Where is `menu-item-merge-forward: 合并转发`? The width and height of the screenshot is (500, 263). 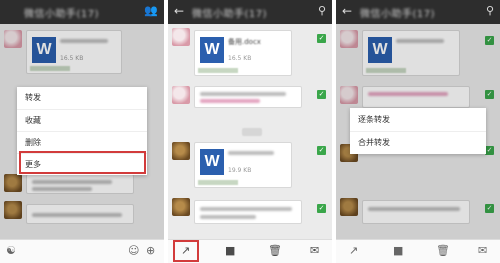 menu-item-merge-forward: 合并转发 is located at coordinates (418, 142).